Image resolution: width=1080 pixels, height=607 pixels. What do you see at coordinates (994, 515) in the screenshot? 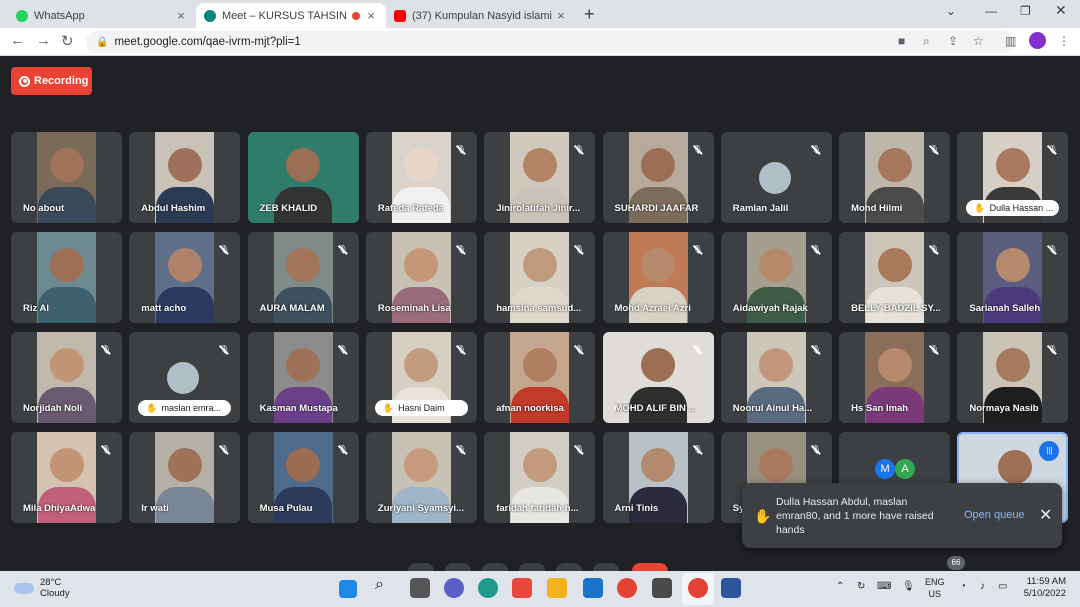
I see `open-queue-button: Open queue` at bounding box center [994, 515].